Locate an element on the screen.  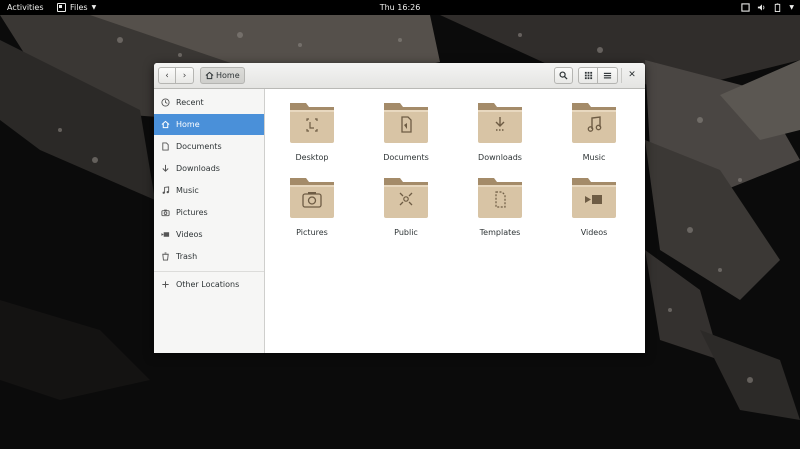
battery-icon is located at coordinates (778, 7).